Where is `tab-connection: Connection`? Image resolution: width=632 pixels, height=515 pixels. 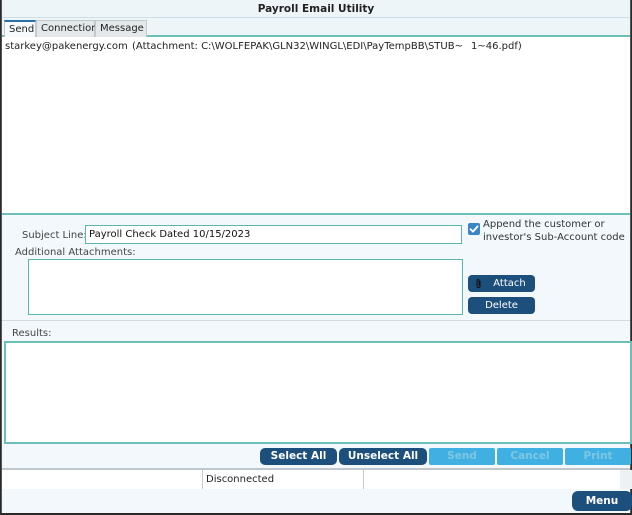 tab-connection: Connection is located at coordinates (67, 28).